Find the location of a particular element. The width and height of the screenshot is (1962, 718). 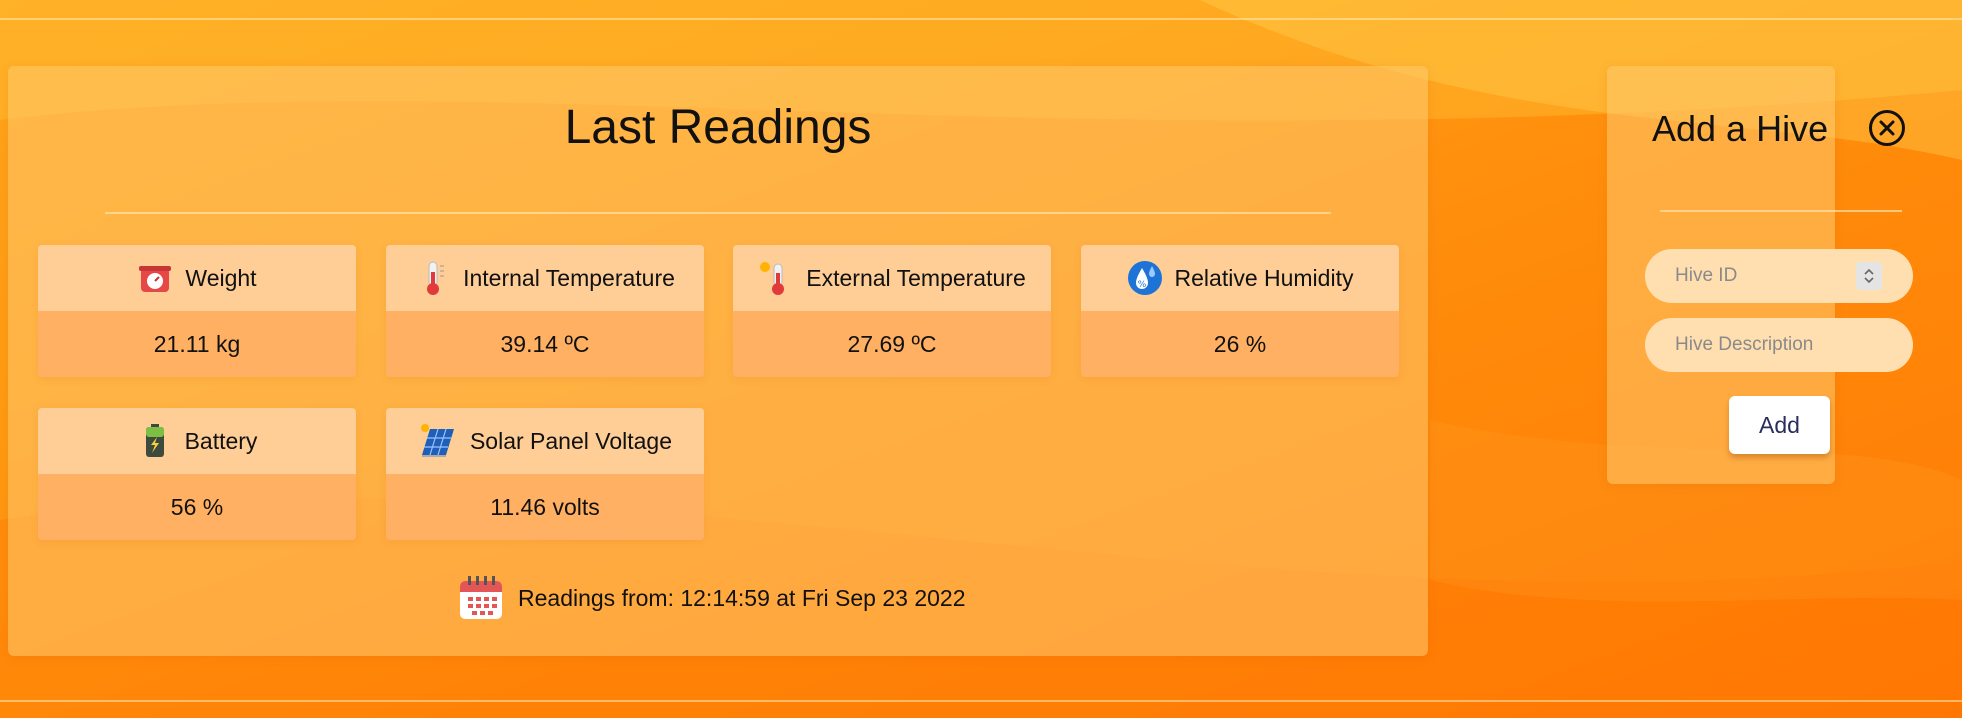

hive-id-stepper is located at coordinates (1869, 276).